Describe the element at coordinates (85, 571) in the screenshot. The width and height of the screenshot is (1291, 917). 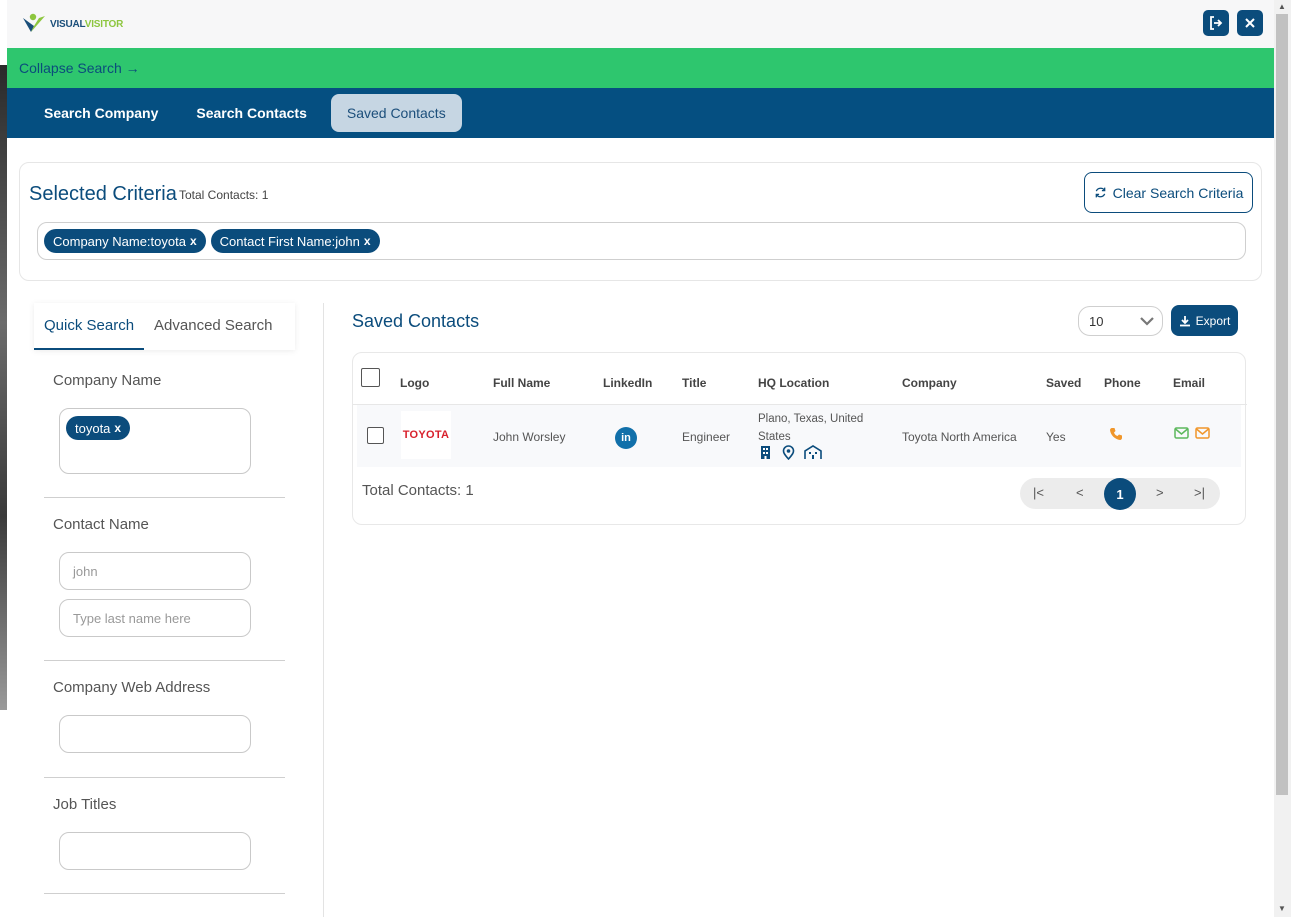
I see `first-name-value: john` at that location.